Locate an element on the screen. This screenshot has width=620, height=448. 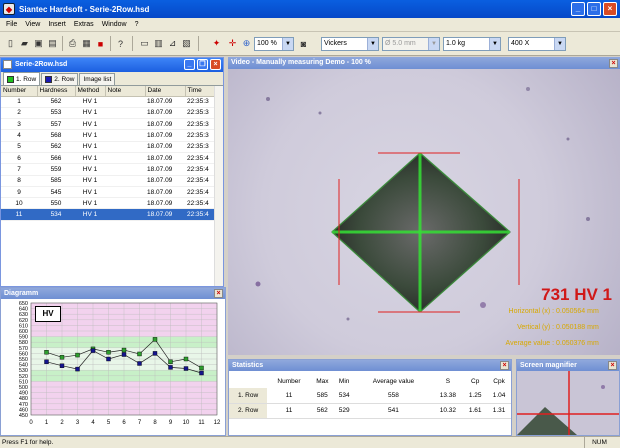
tab-row-2: 2. Row is located at coordinates (60, 79).